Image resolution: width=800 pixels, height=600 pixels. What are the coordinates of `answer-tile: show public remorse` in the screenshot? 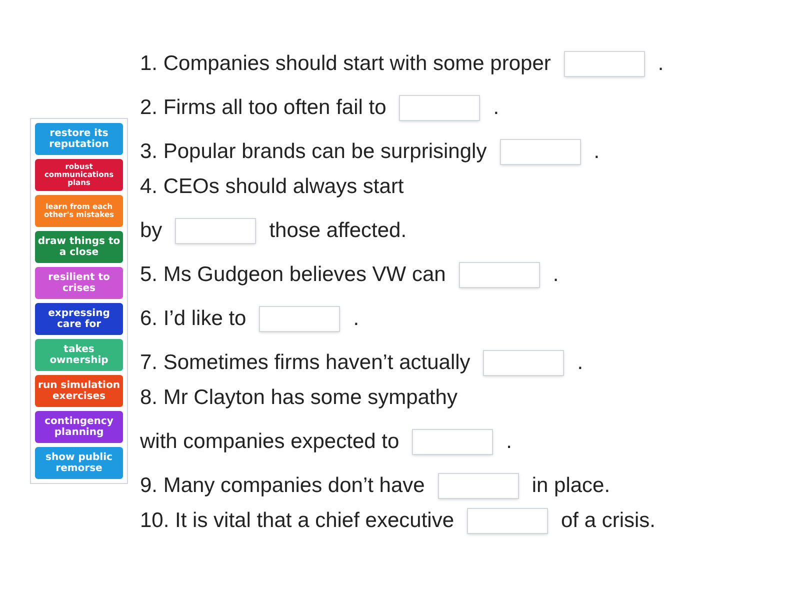 It's located at (79, 463).